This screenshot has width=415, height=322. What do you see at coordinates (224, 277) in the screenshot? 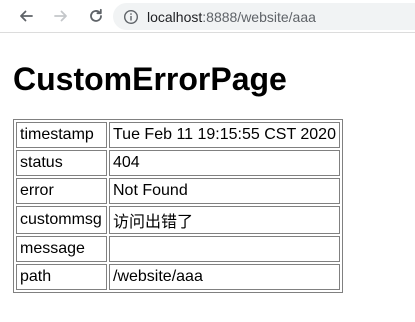
I see `row-value: /website/aaa` at bounding box center [224, 277].